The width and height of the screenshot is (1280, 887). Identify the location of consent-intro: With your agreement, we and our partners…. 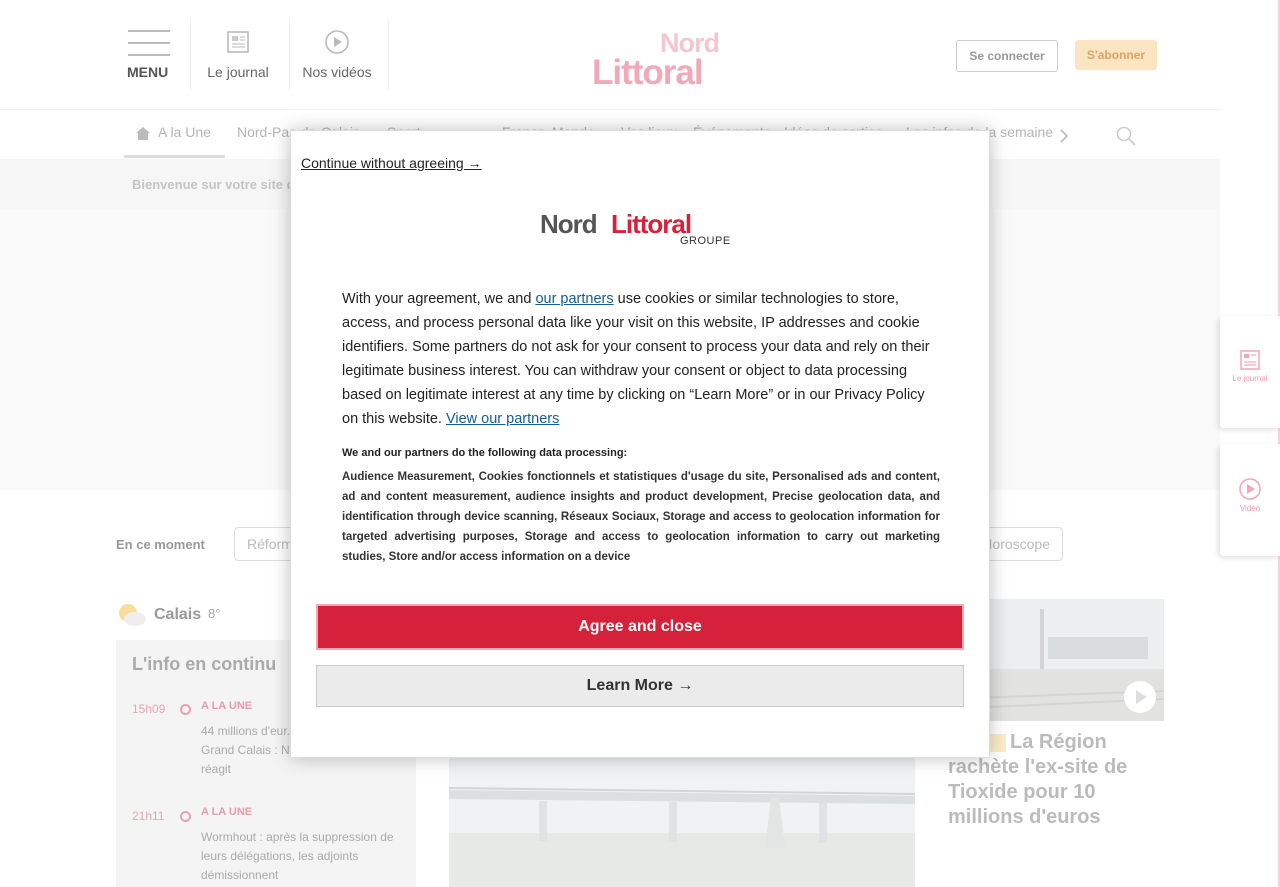
(641, 359).